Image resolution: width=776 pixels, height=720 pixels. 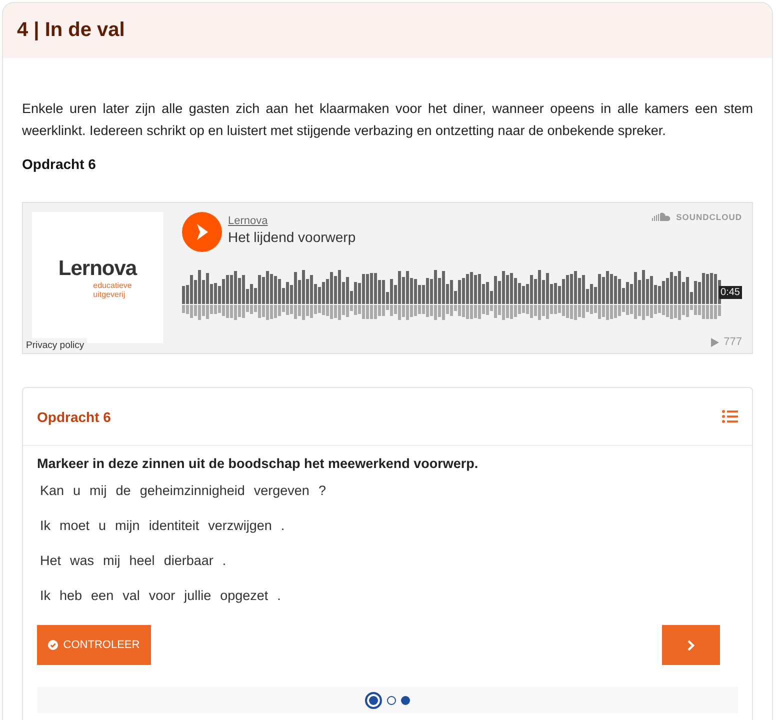 What do you see at coordinates (59, 164) in the screenshot?
I see `assignment-label: Opdracht 6` at bounding box center [59, 164].